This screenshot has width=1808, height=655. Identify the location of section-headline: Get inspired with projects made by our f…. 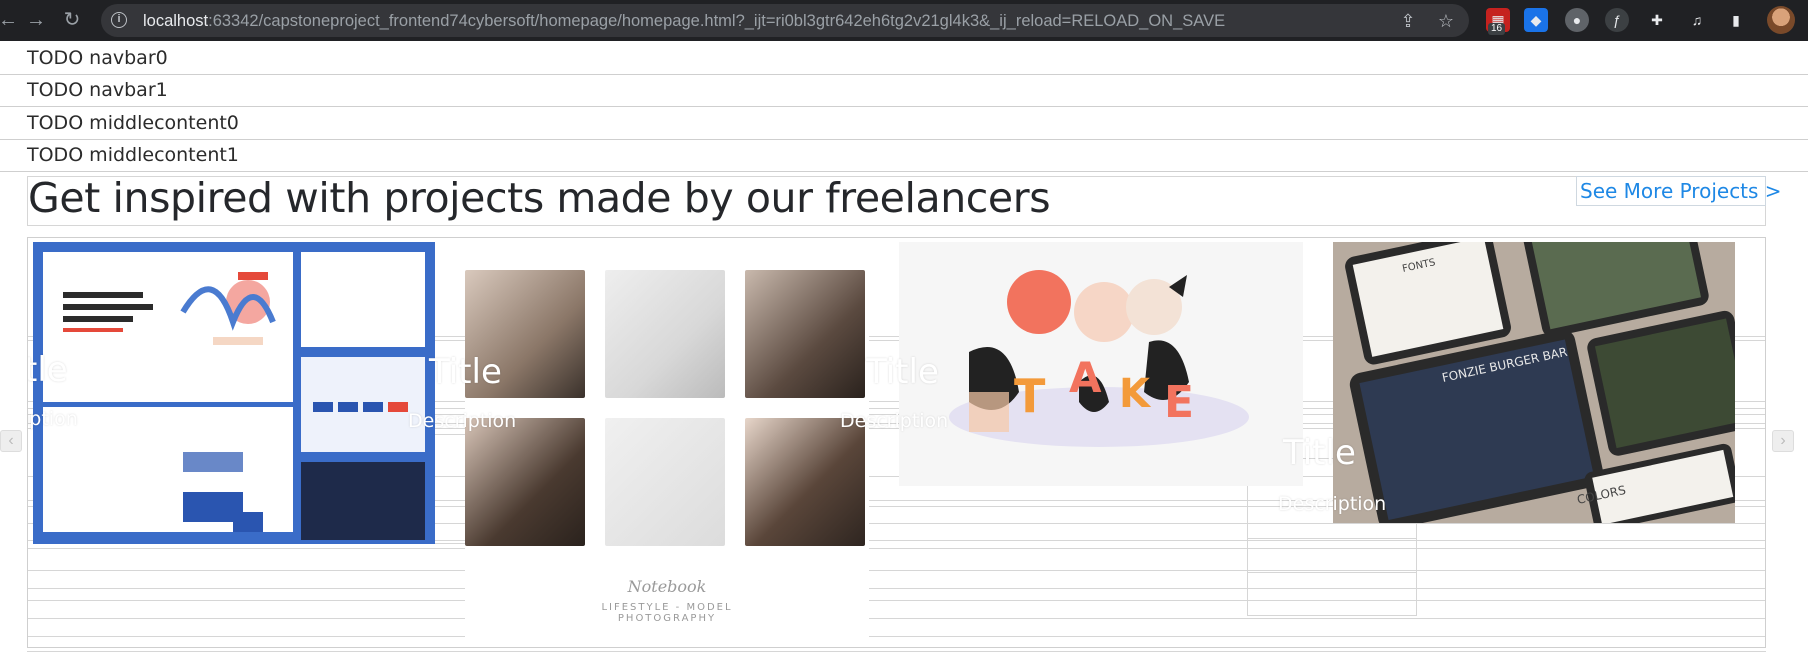
(539, 198).